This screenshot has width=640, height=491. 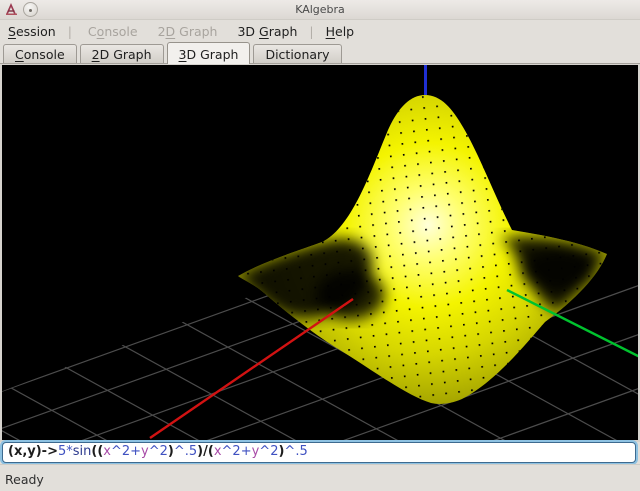 What do you see at coordinates (205, 451) in the screenshot?
I see `formula-segment: )/(` at bounding box center [205, 451].